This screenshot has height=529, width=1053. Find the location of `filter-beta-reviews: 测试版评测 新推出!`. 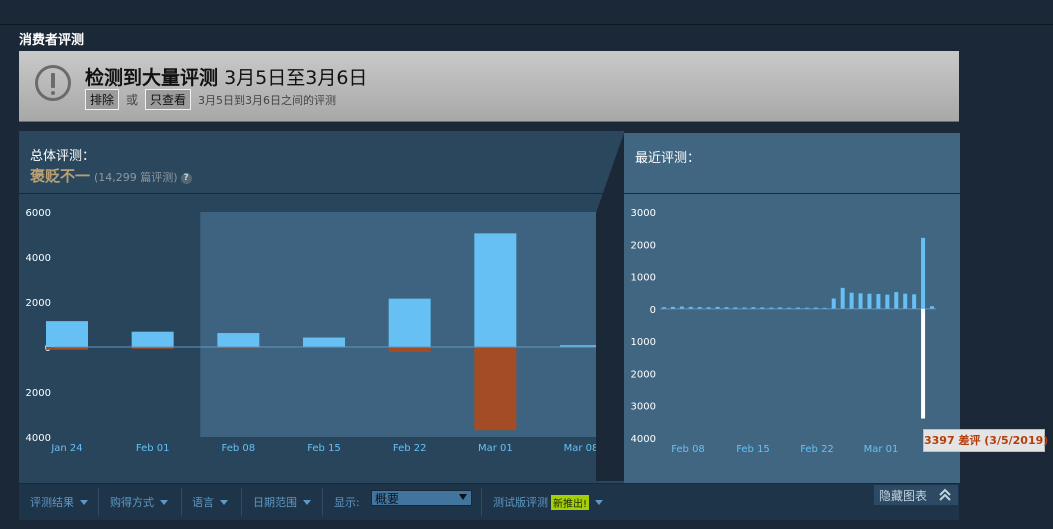

filter-beta-reviews: 测试版评测 新推出! is located at coordinates (548, 502).